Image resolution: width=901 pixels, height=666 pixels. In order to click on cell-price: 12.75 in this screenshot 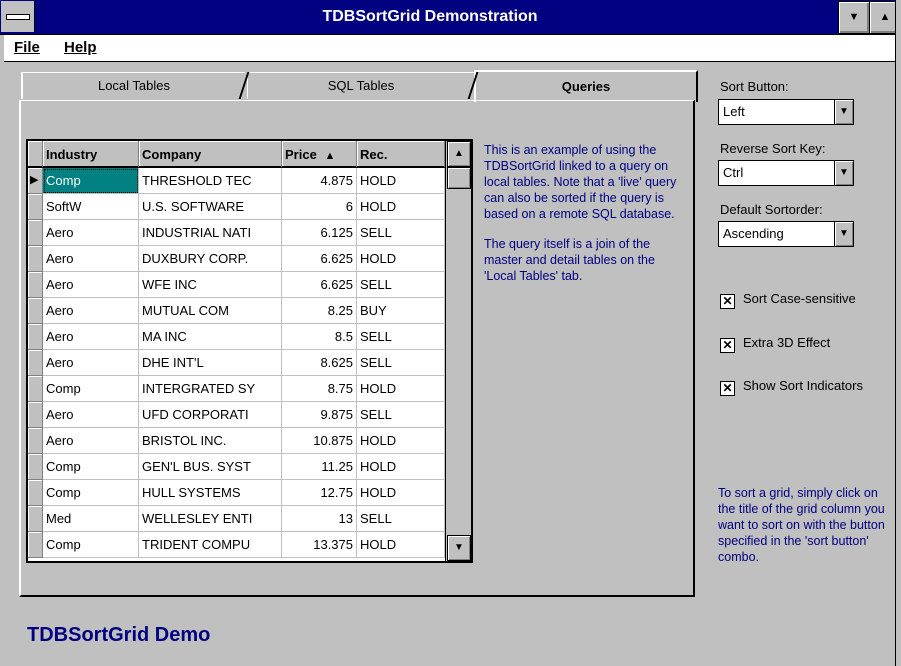, I will do `click(319, 493)`.